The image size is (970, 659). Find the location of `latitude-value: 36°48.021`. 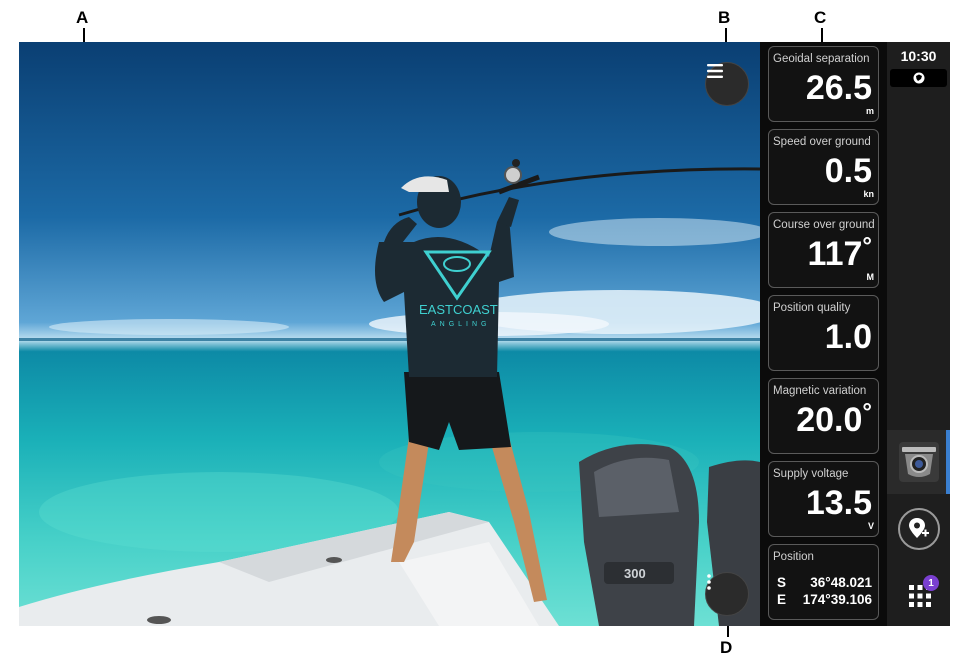

latitude-value: 36°48.021 is located at coordinates (841, 582).